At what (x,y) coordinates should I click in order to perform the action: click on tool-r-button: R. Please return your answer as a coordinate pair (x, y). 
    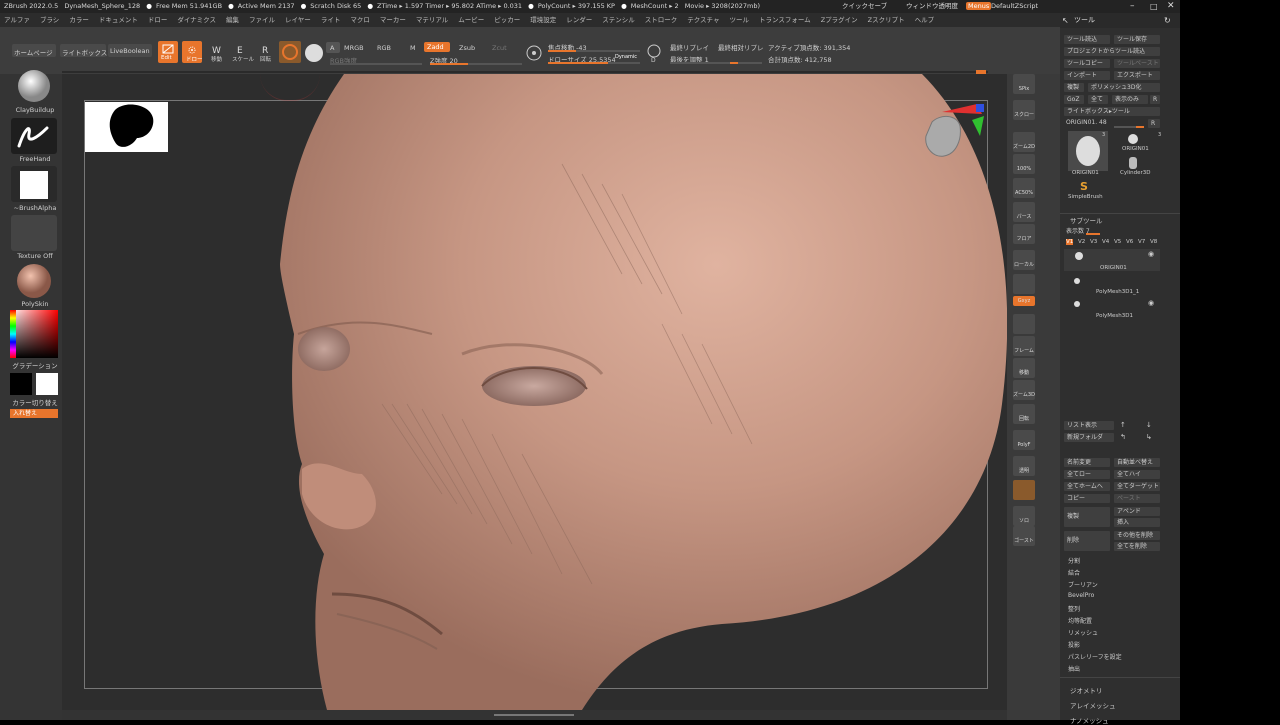
    Looking at the image, I should click on (1154, 123).